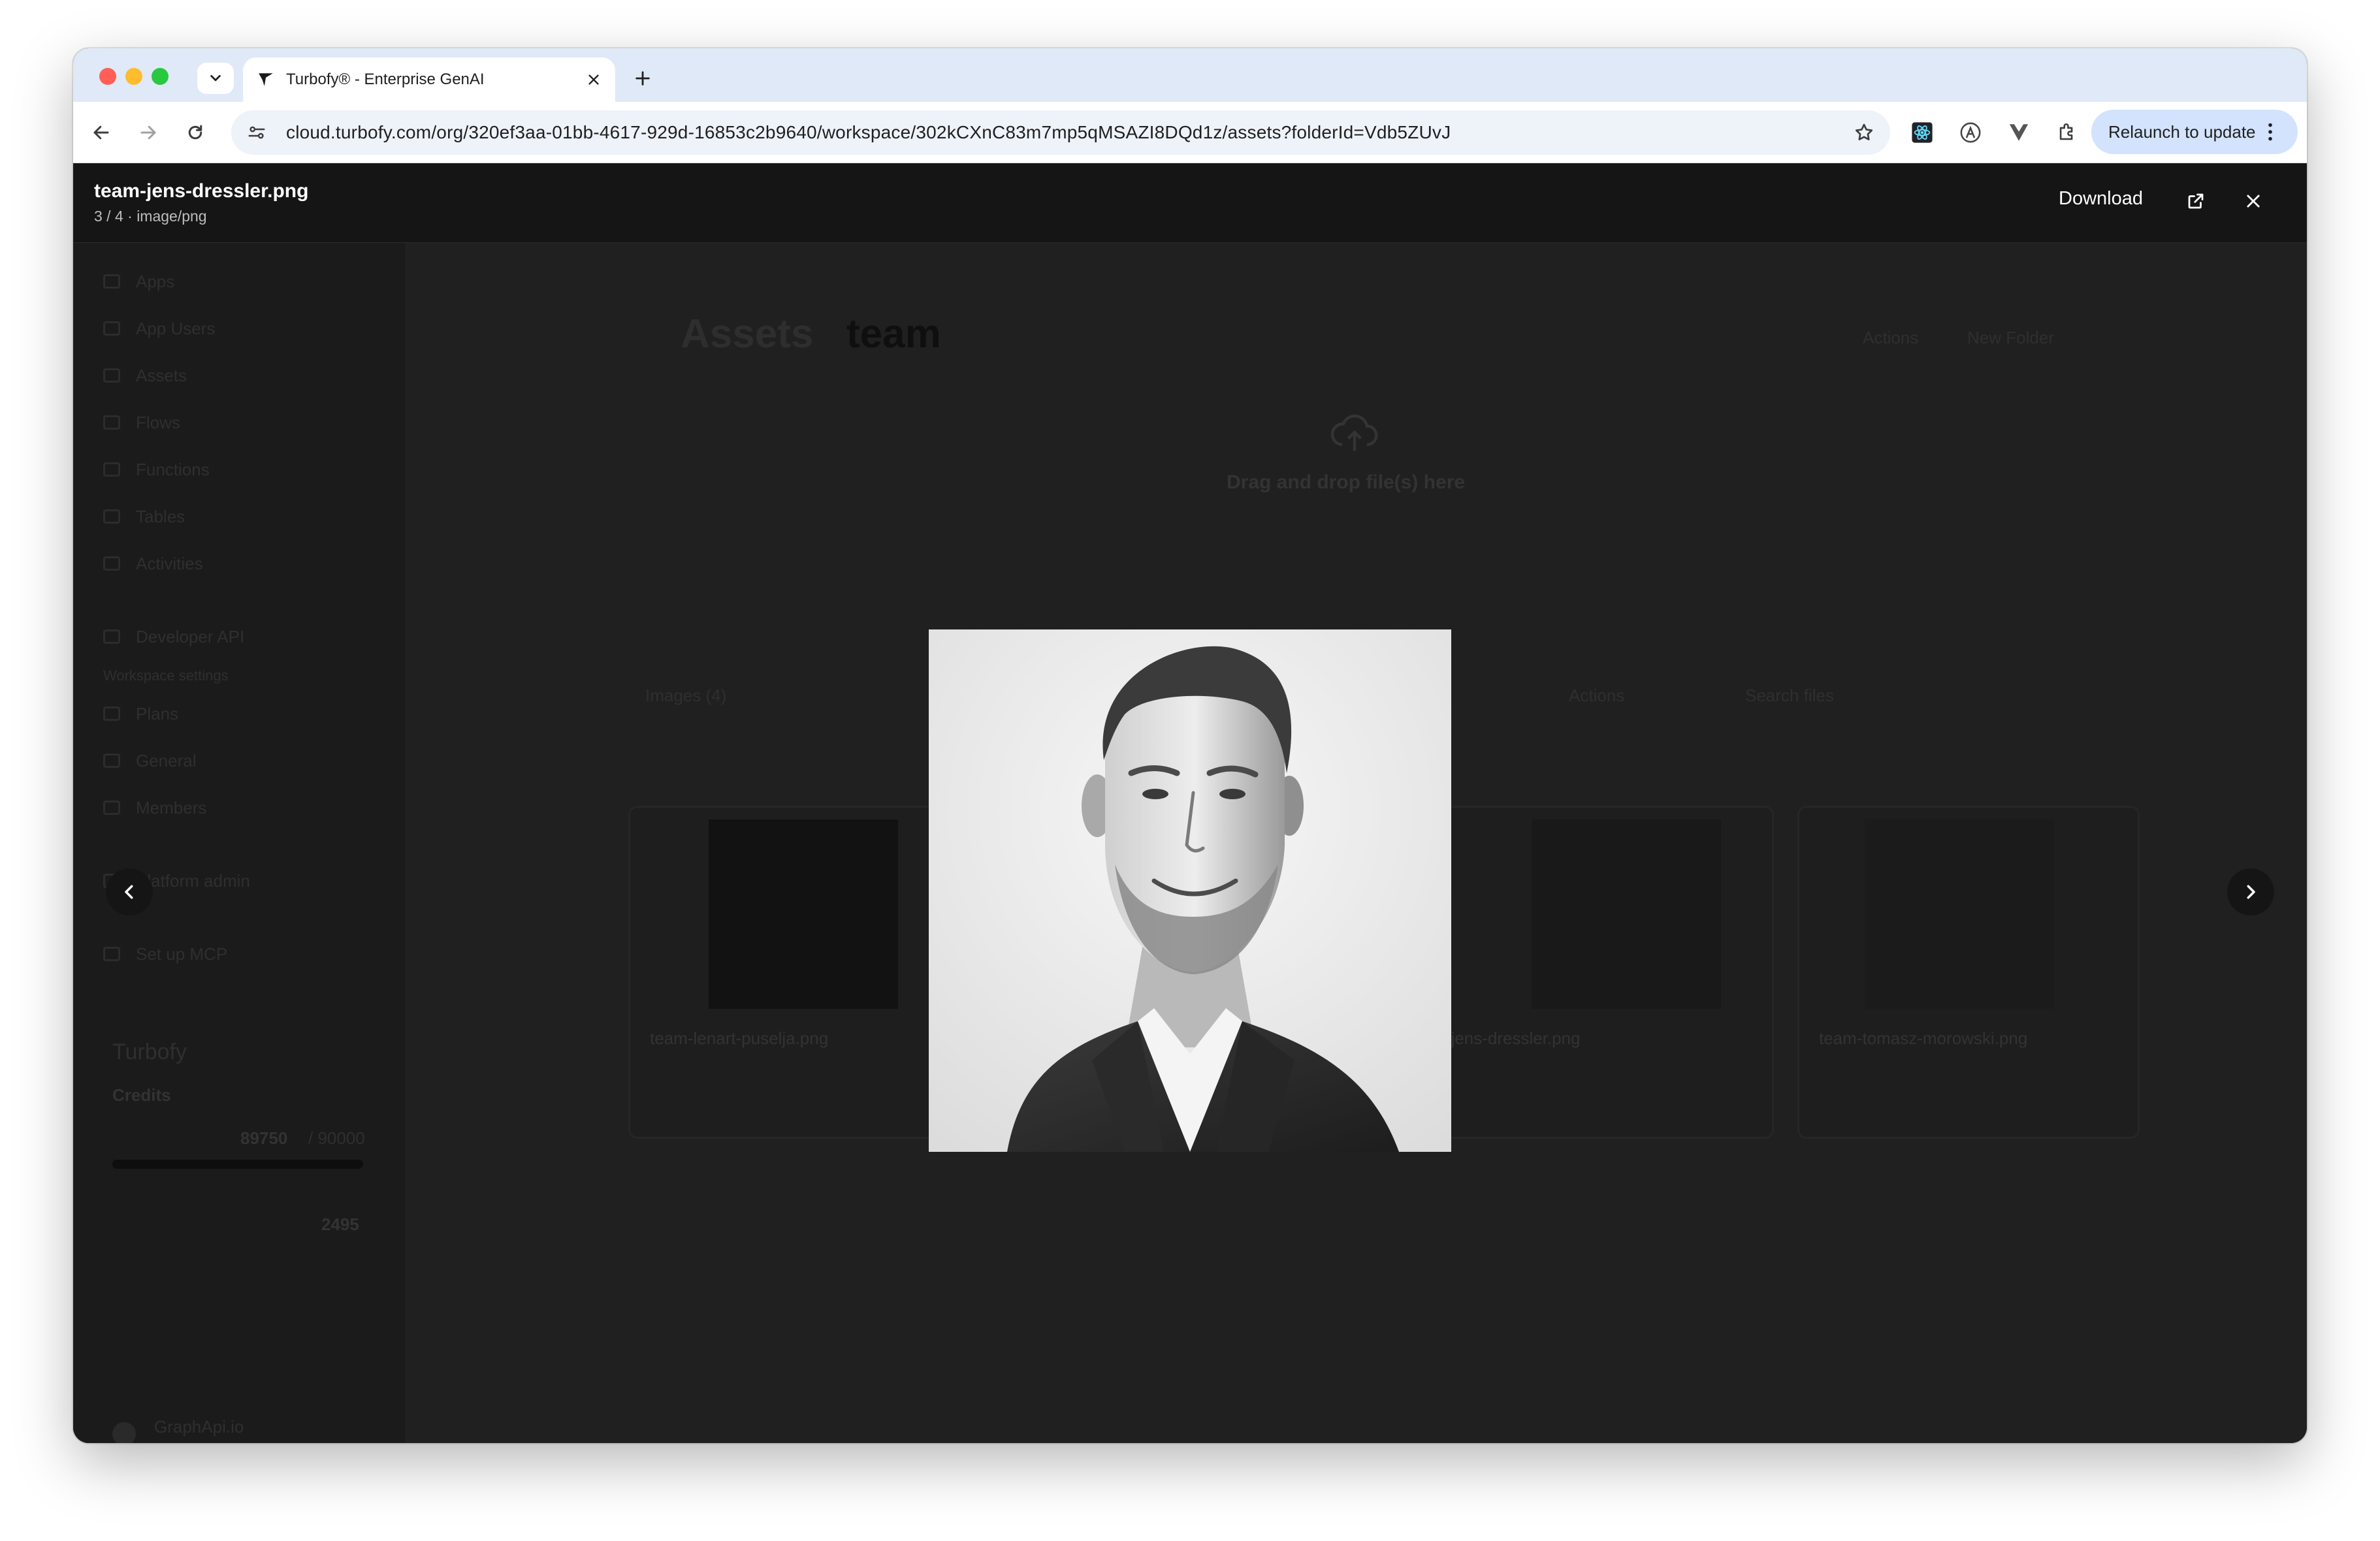  I want to click on apps-icon, so click(111, 281).